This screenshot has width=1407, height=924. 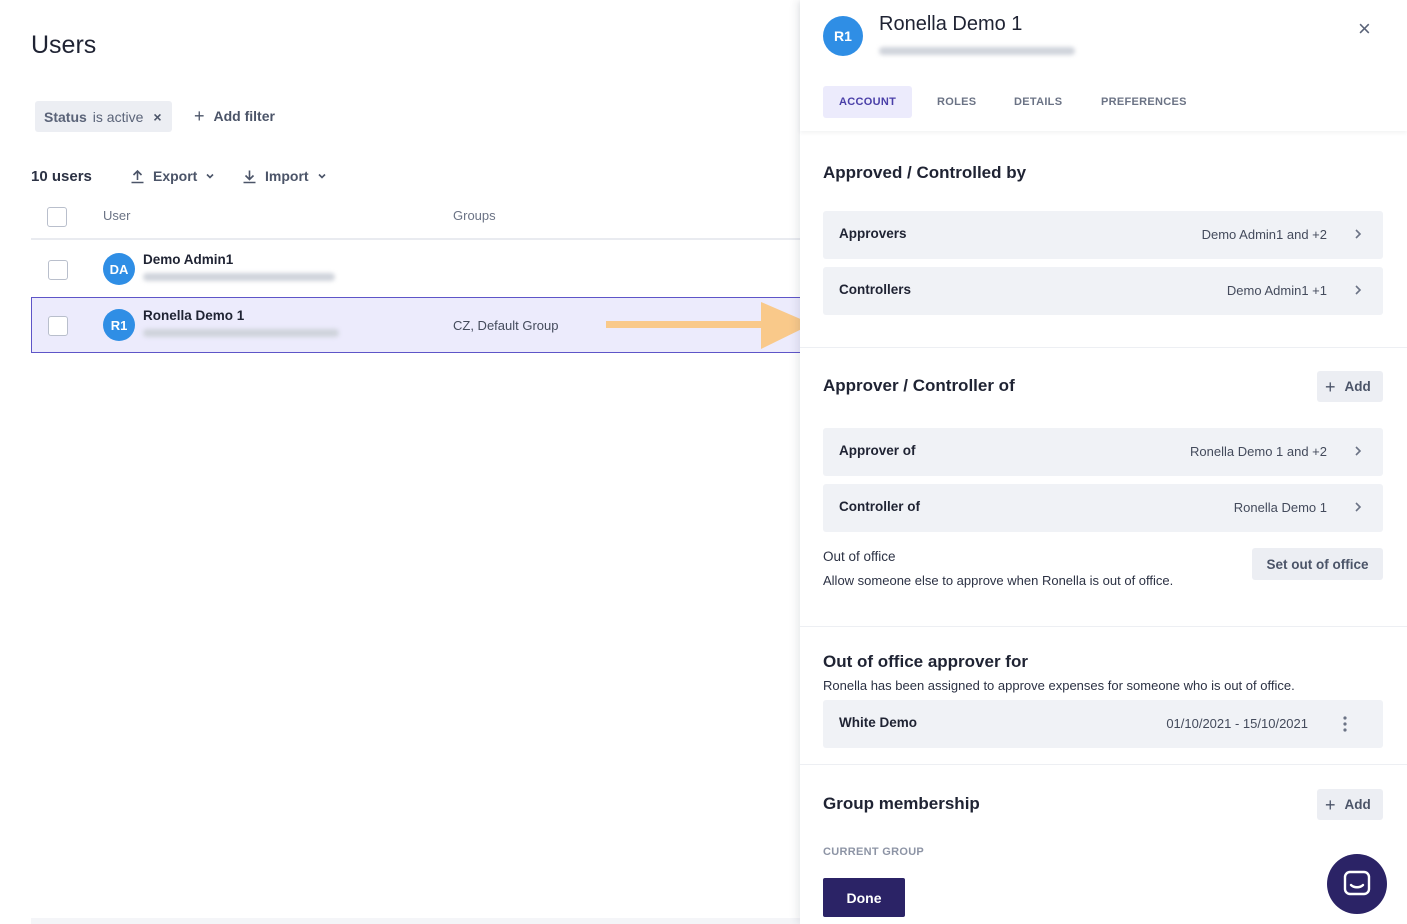 What do you see at coordinates (118, 116) in the screenshot?
I see `filter-value: is active` at bounding box center [118, 116].